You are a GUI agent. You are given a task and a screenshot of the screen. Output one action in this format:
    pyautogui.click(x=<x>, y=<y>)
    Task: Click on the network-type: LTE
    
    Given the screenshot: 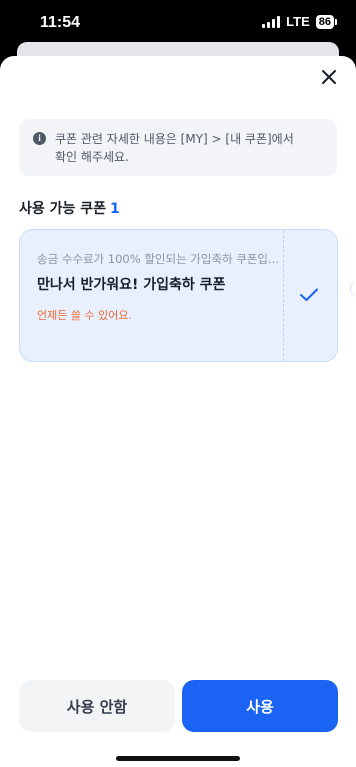 What is the action you would take?
    pyautogui.click(x=298, y=21)
    